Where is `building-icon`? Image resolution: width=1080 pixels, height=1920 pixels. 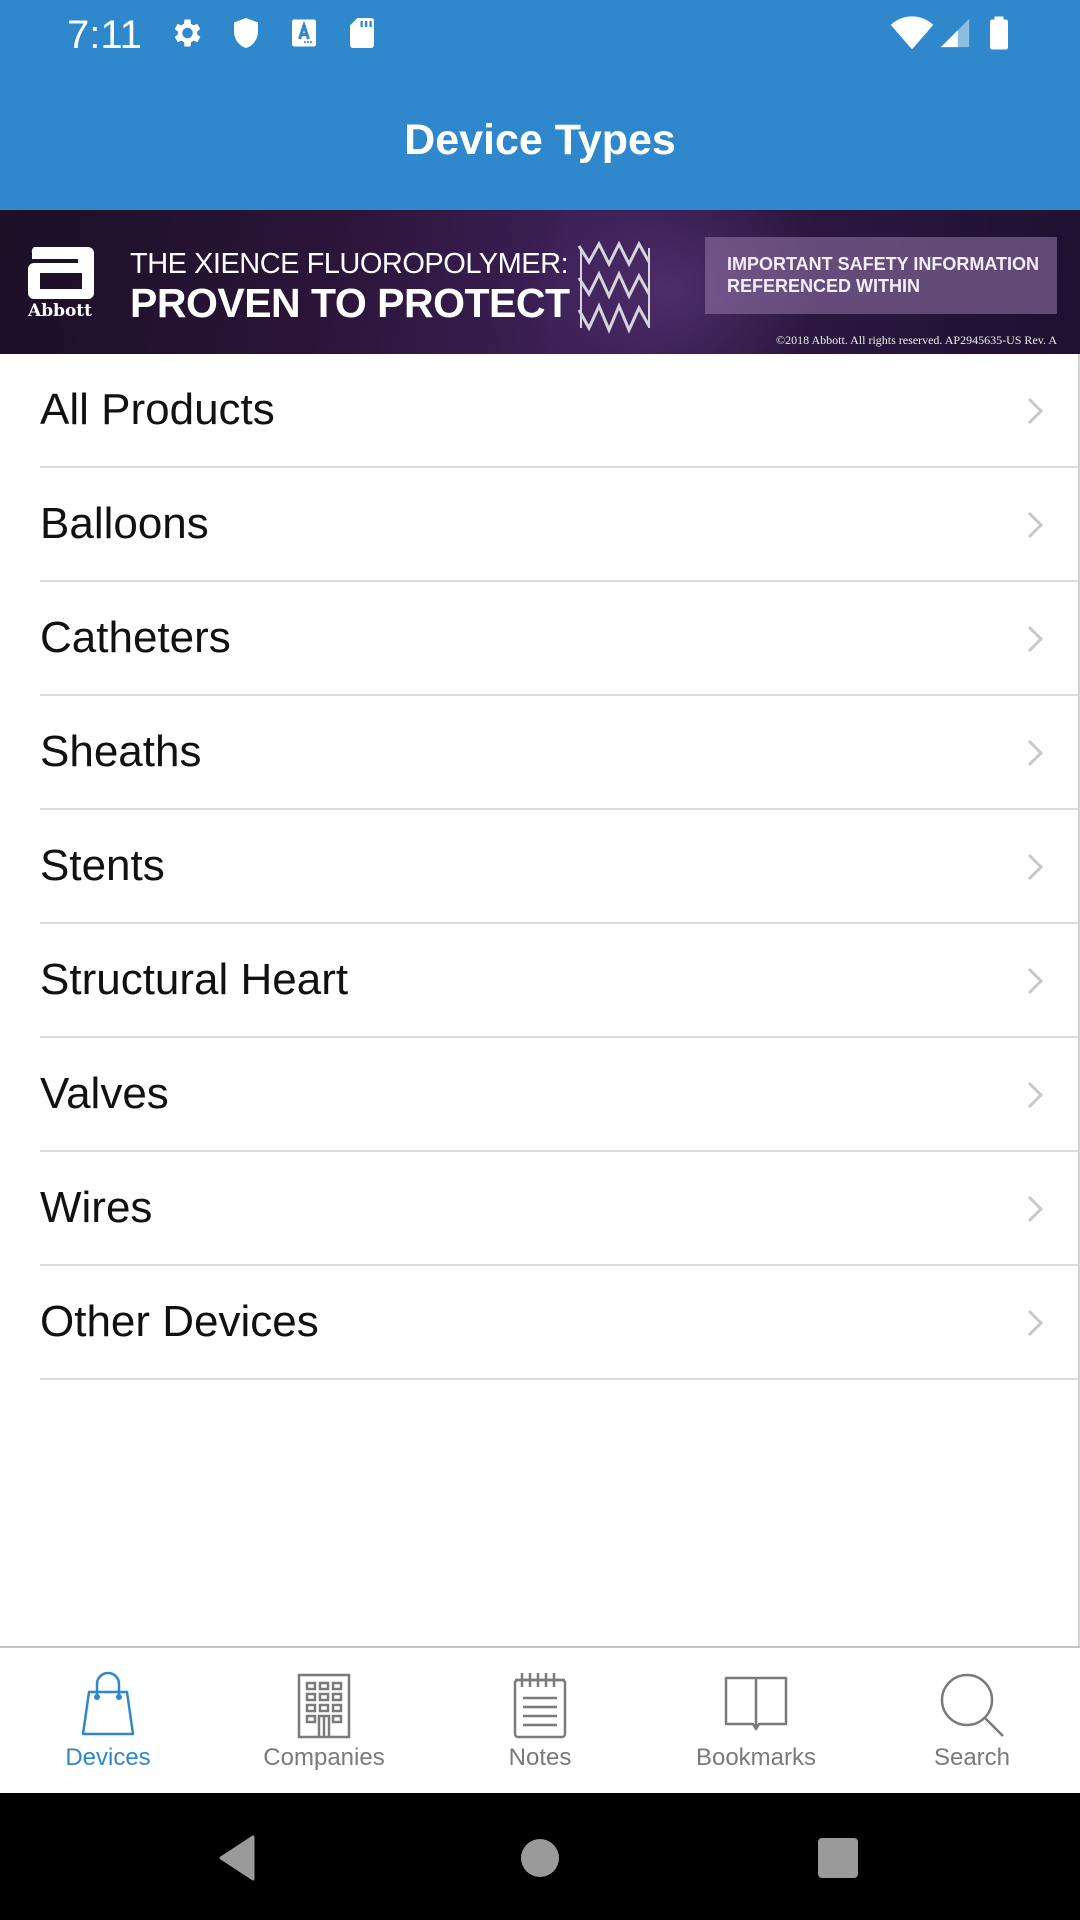 building-icon is located at coordinates (324, 1706).